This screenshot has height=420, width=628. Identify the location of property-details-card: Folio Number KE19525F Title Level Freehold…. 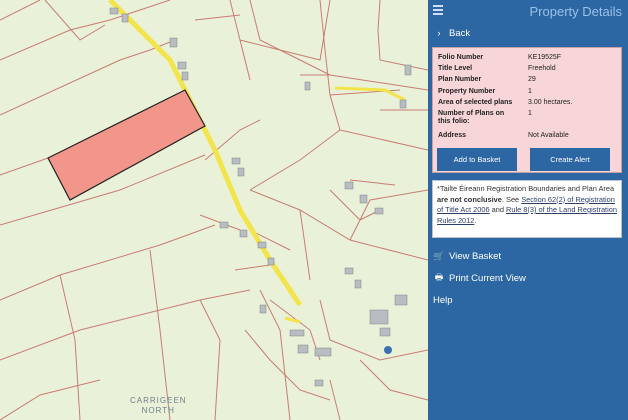
(527, 110).